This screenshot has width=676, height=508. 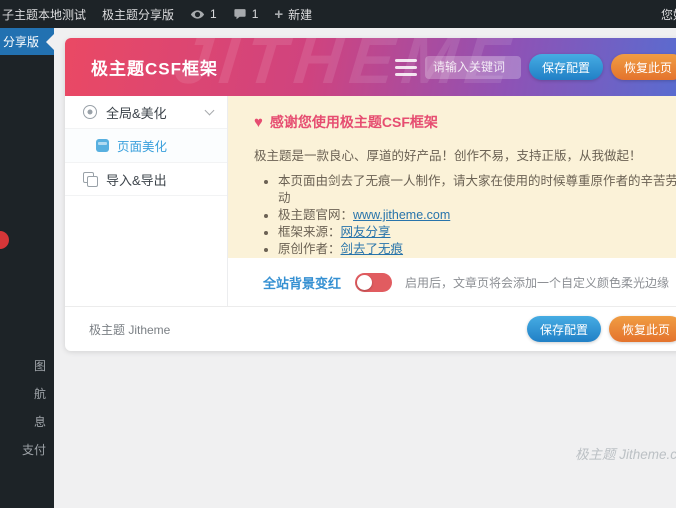 What do you see at coordinates (4, 240) in the screenshot?
I see `update-badge` at bounding box center [4, 240].